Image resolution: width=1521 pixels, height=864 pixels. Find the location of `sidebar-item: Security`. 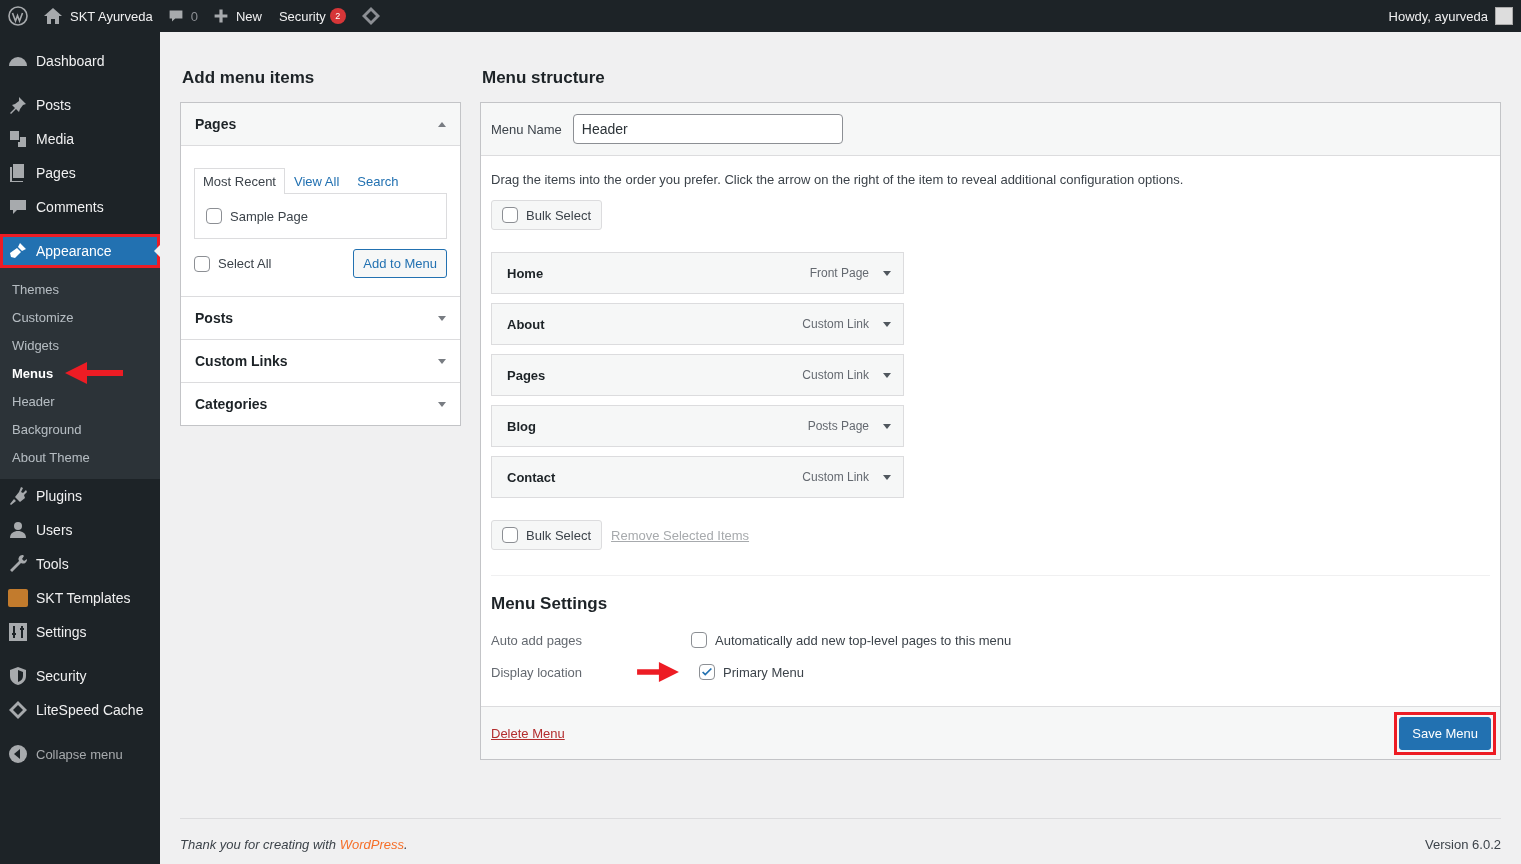

sidebar-item: Security is located at coordinates (80, 676).